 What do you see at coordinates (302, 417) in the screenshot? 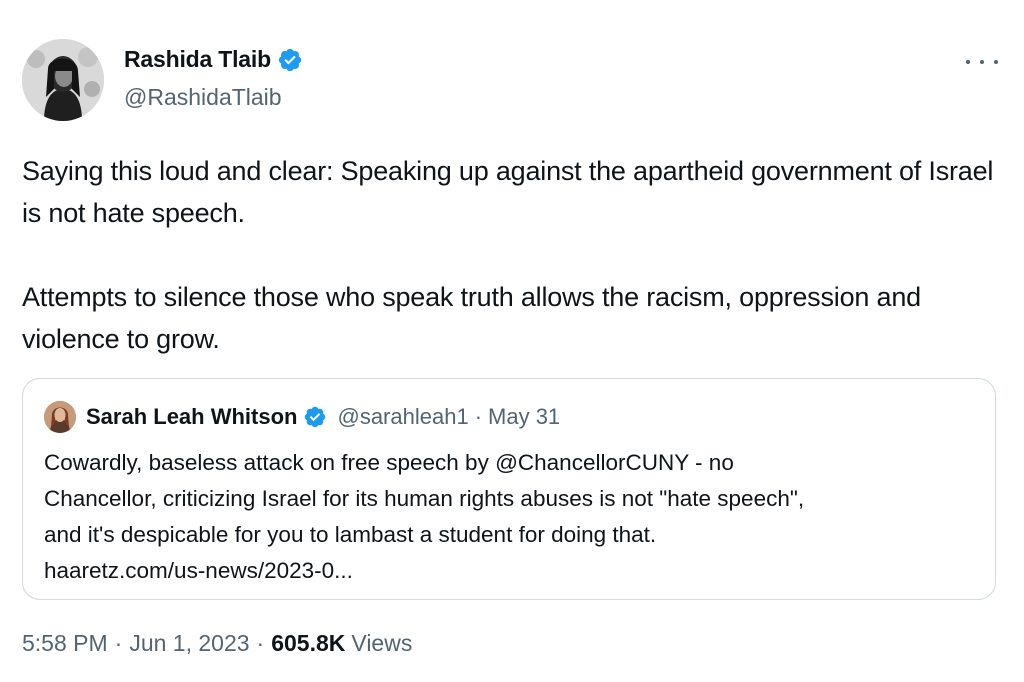
I see `quoted-tweet-header: Sarah Leah Whitson @sarahleah1 · May 31` at bounding box center [302, 417].